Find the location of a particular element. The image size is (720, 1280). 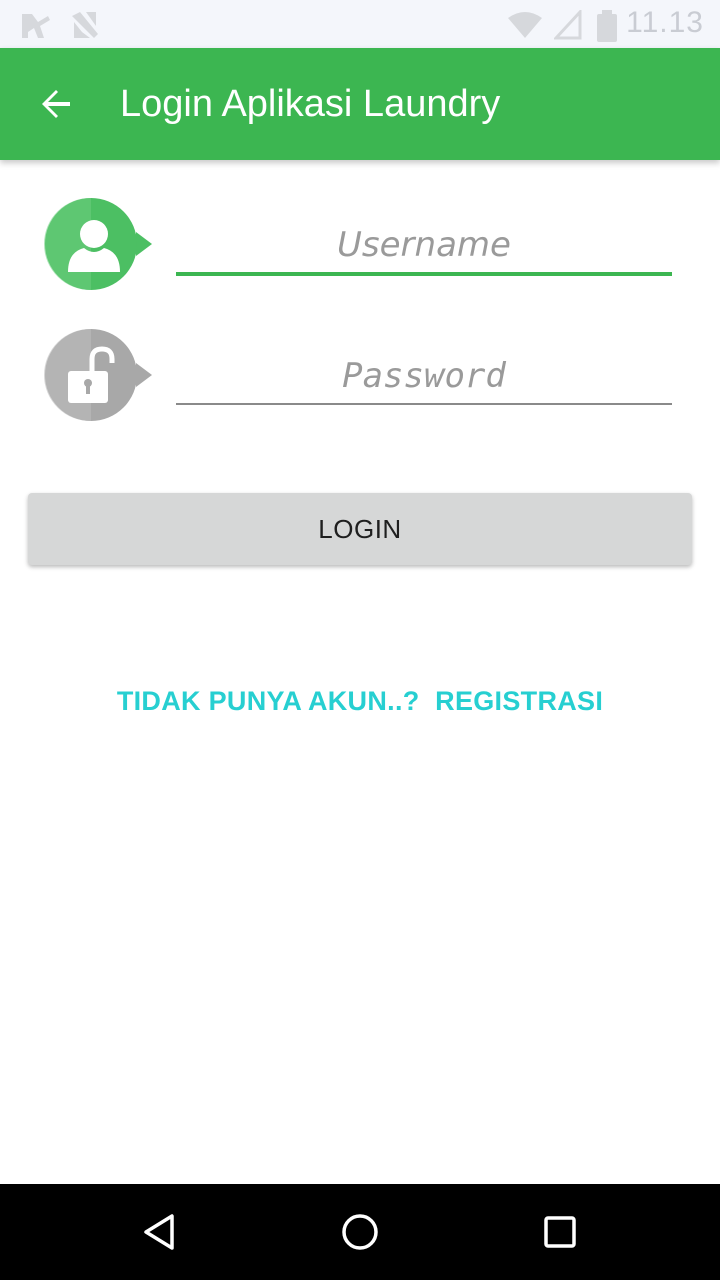

password-row is located at coordinates (359, 377).